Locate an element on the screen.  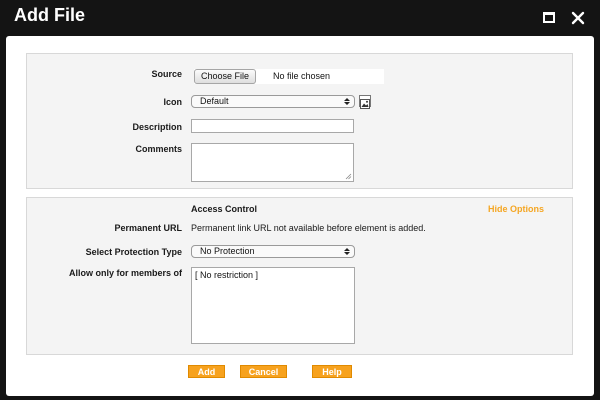
protection-type-select: No Protection is located at coordinates (273, 251).